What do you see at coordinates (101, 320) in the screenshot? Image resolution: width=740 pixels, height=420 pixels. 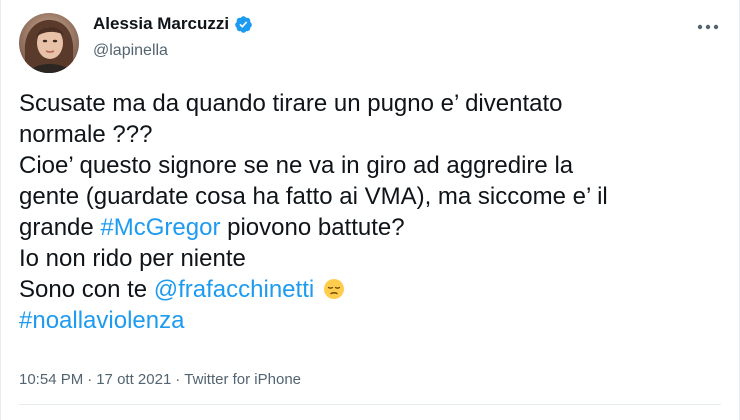 I see `hashtag-link-noallaviolenza: #noallaviolenza` at bounding box center [101, 320].